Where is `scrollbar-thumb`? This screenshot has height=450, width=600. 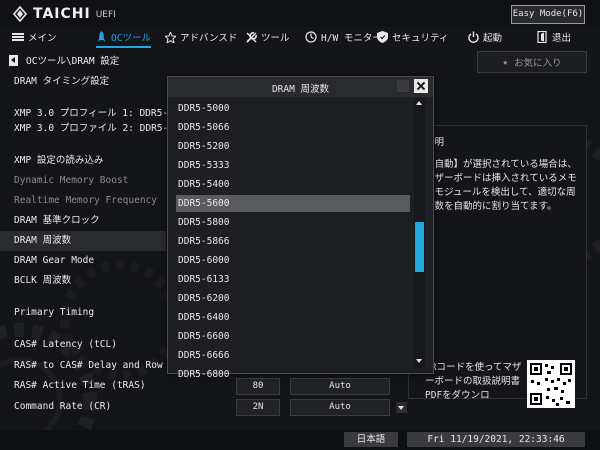
scrollbar-thumb is located at coordinates (419, 247).